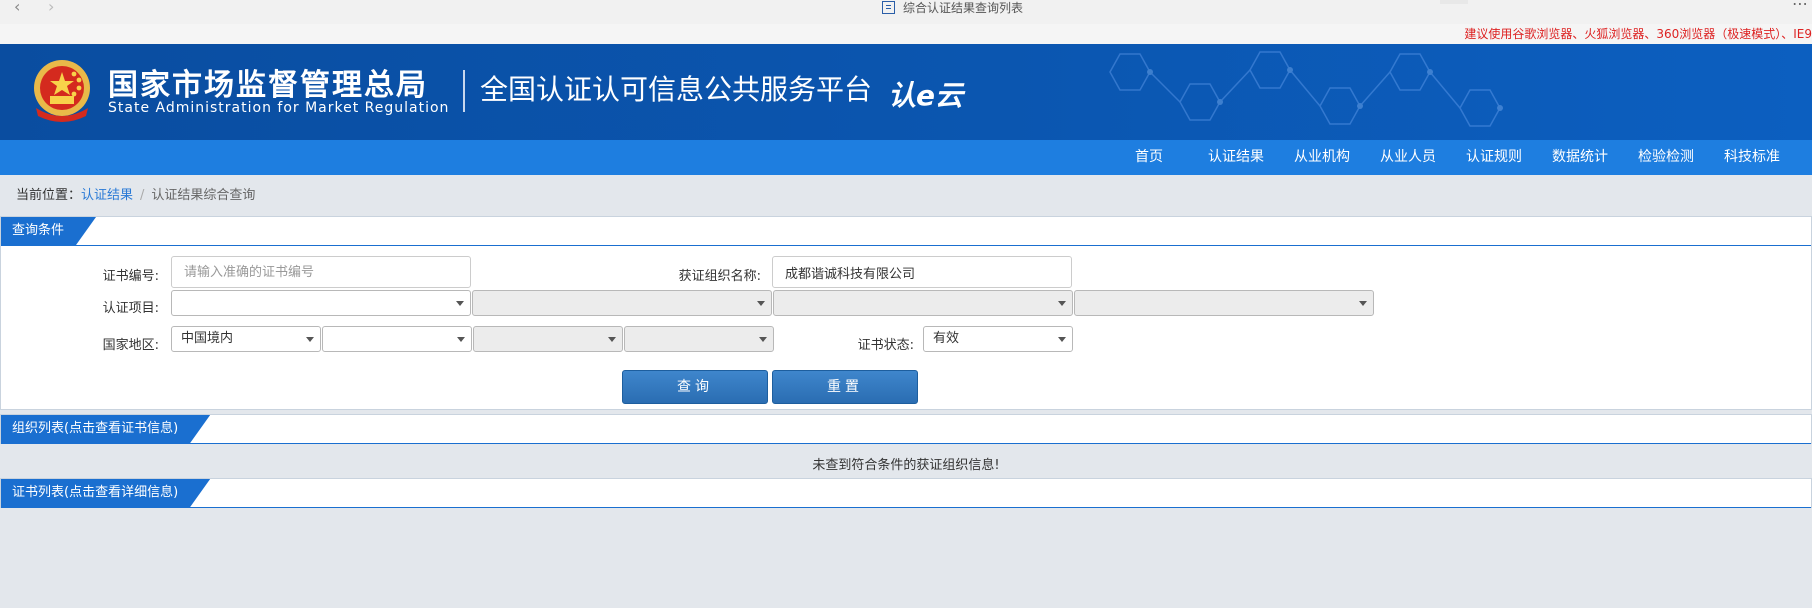 The width and height of the screenshot is (1812, 608). I want to click on nav-item-institutions: 从业机构, so click(1322, 157).